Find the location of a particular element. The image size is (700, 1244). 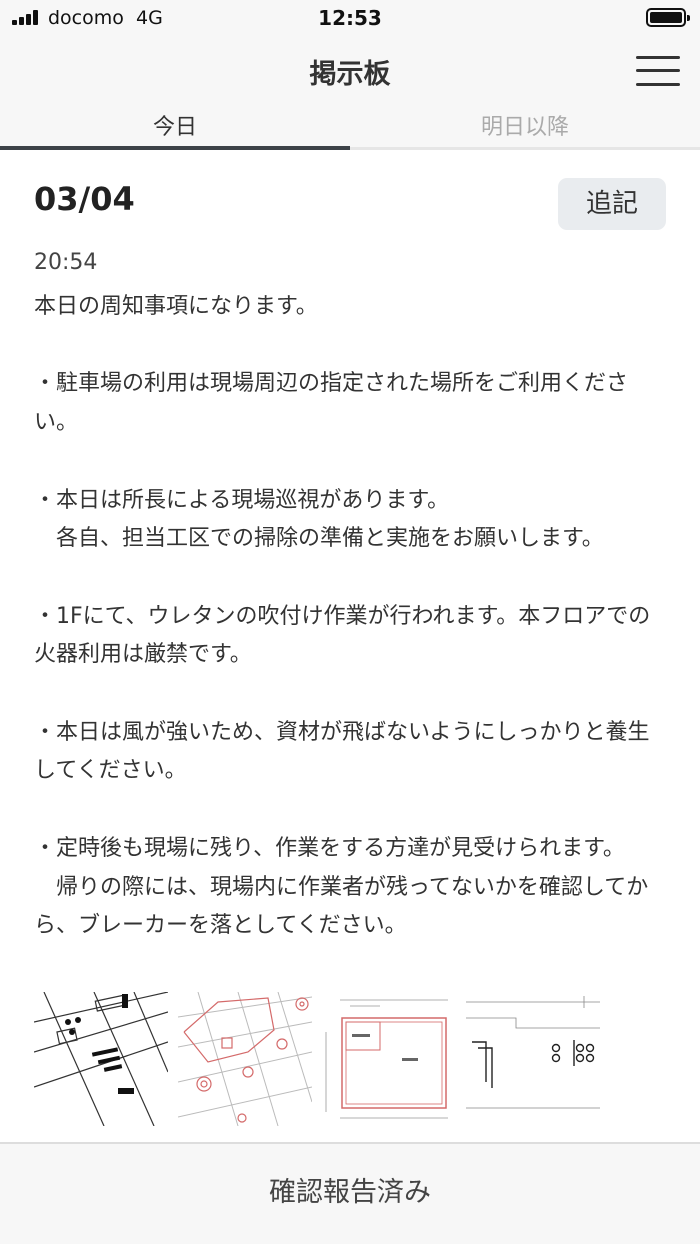

battery-icon is located at coordinates (668, 17).